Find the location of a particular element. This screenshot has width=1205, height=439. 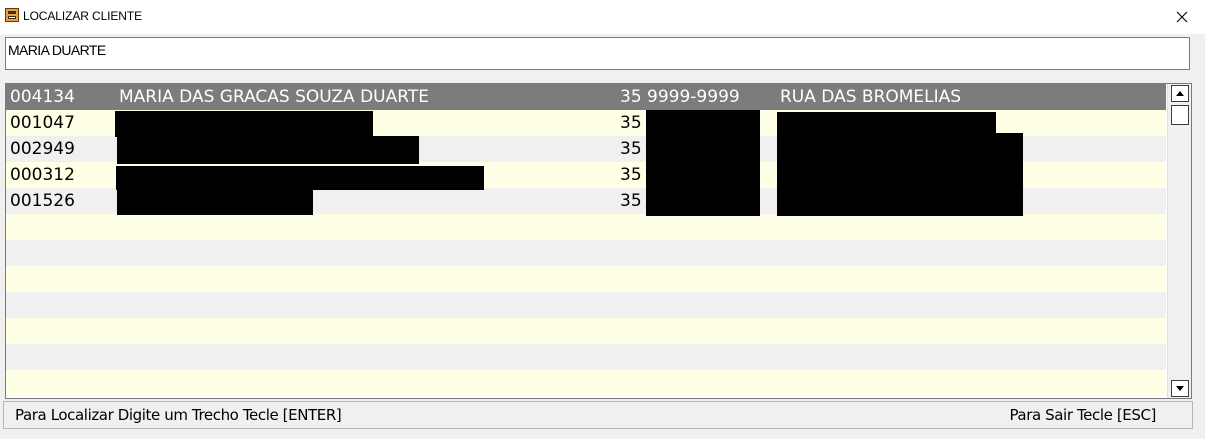

arrow-up-icon is located at coordinates (1180, 93).